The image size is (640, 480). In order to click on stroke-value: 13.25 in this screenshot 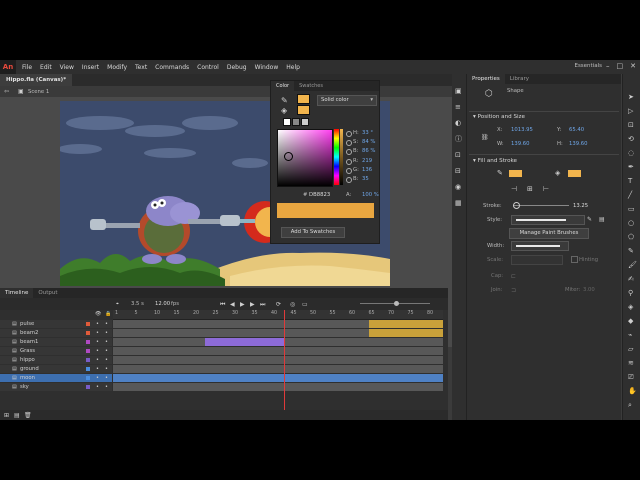, I will do `click(580, 206)`.